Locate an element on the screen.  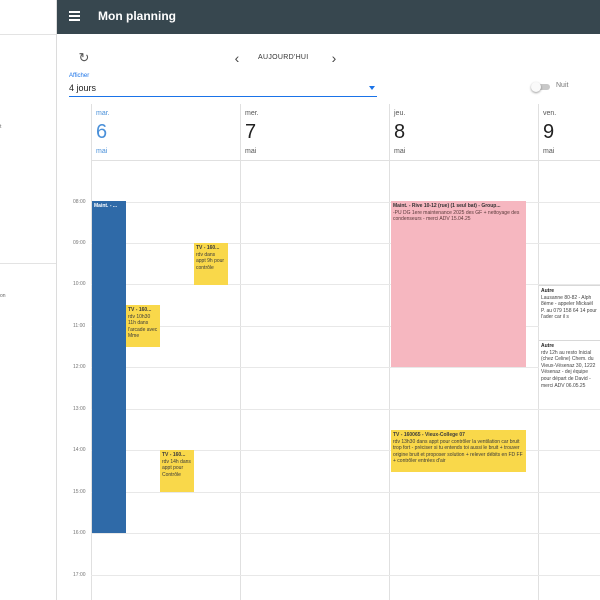
time-label: 17:00 is located at coordinates (79, 575).